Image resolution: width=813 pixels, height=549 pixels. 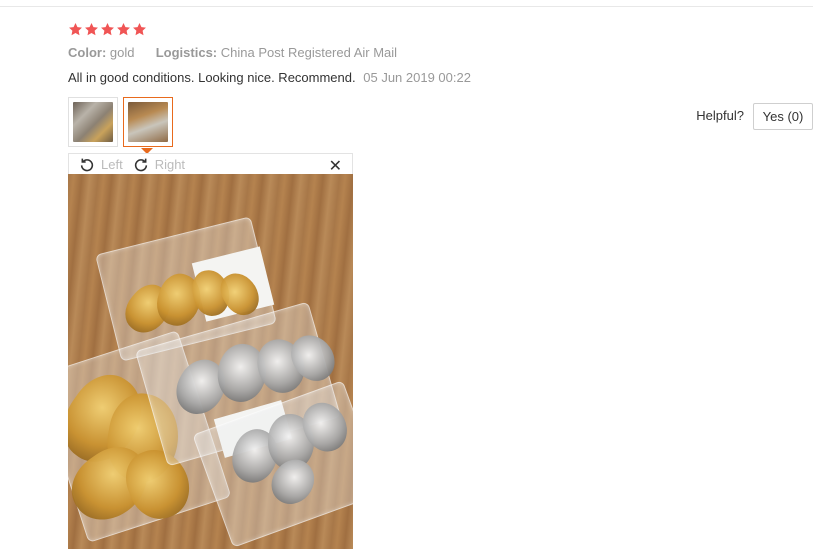 What do you see at coordinates (122, 52) in the screenshot?
I see `attribute-value-color: gold` at bounding box center [122, 52].